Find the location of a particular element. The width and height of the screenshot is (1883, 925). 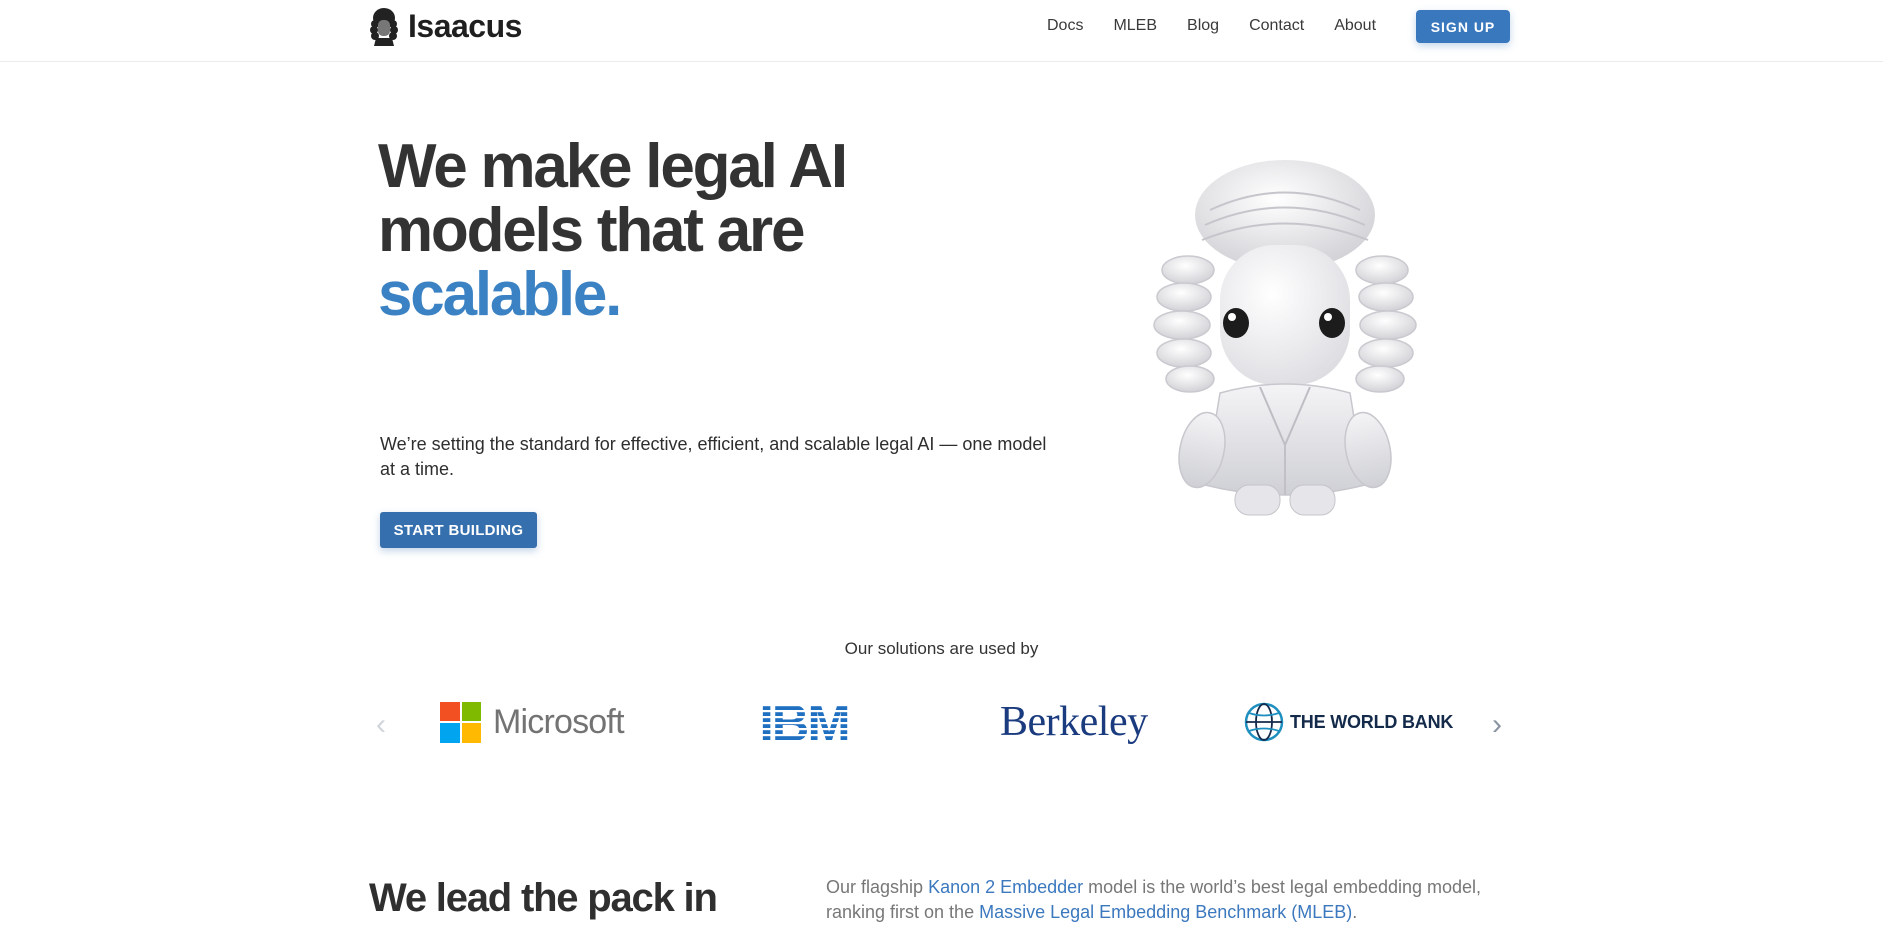

nav-docs: Docs is located at coordinates (1065, 26).